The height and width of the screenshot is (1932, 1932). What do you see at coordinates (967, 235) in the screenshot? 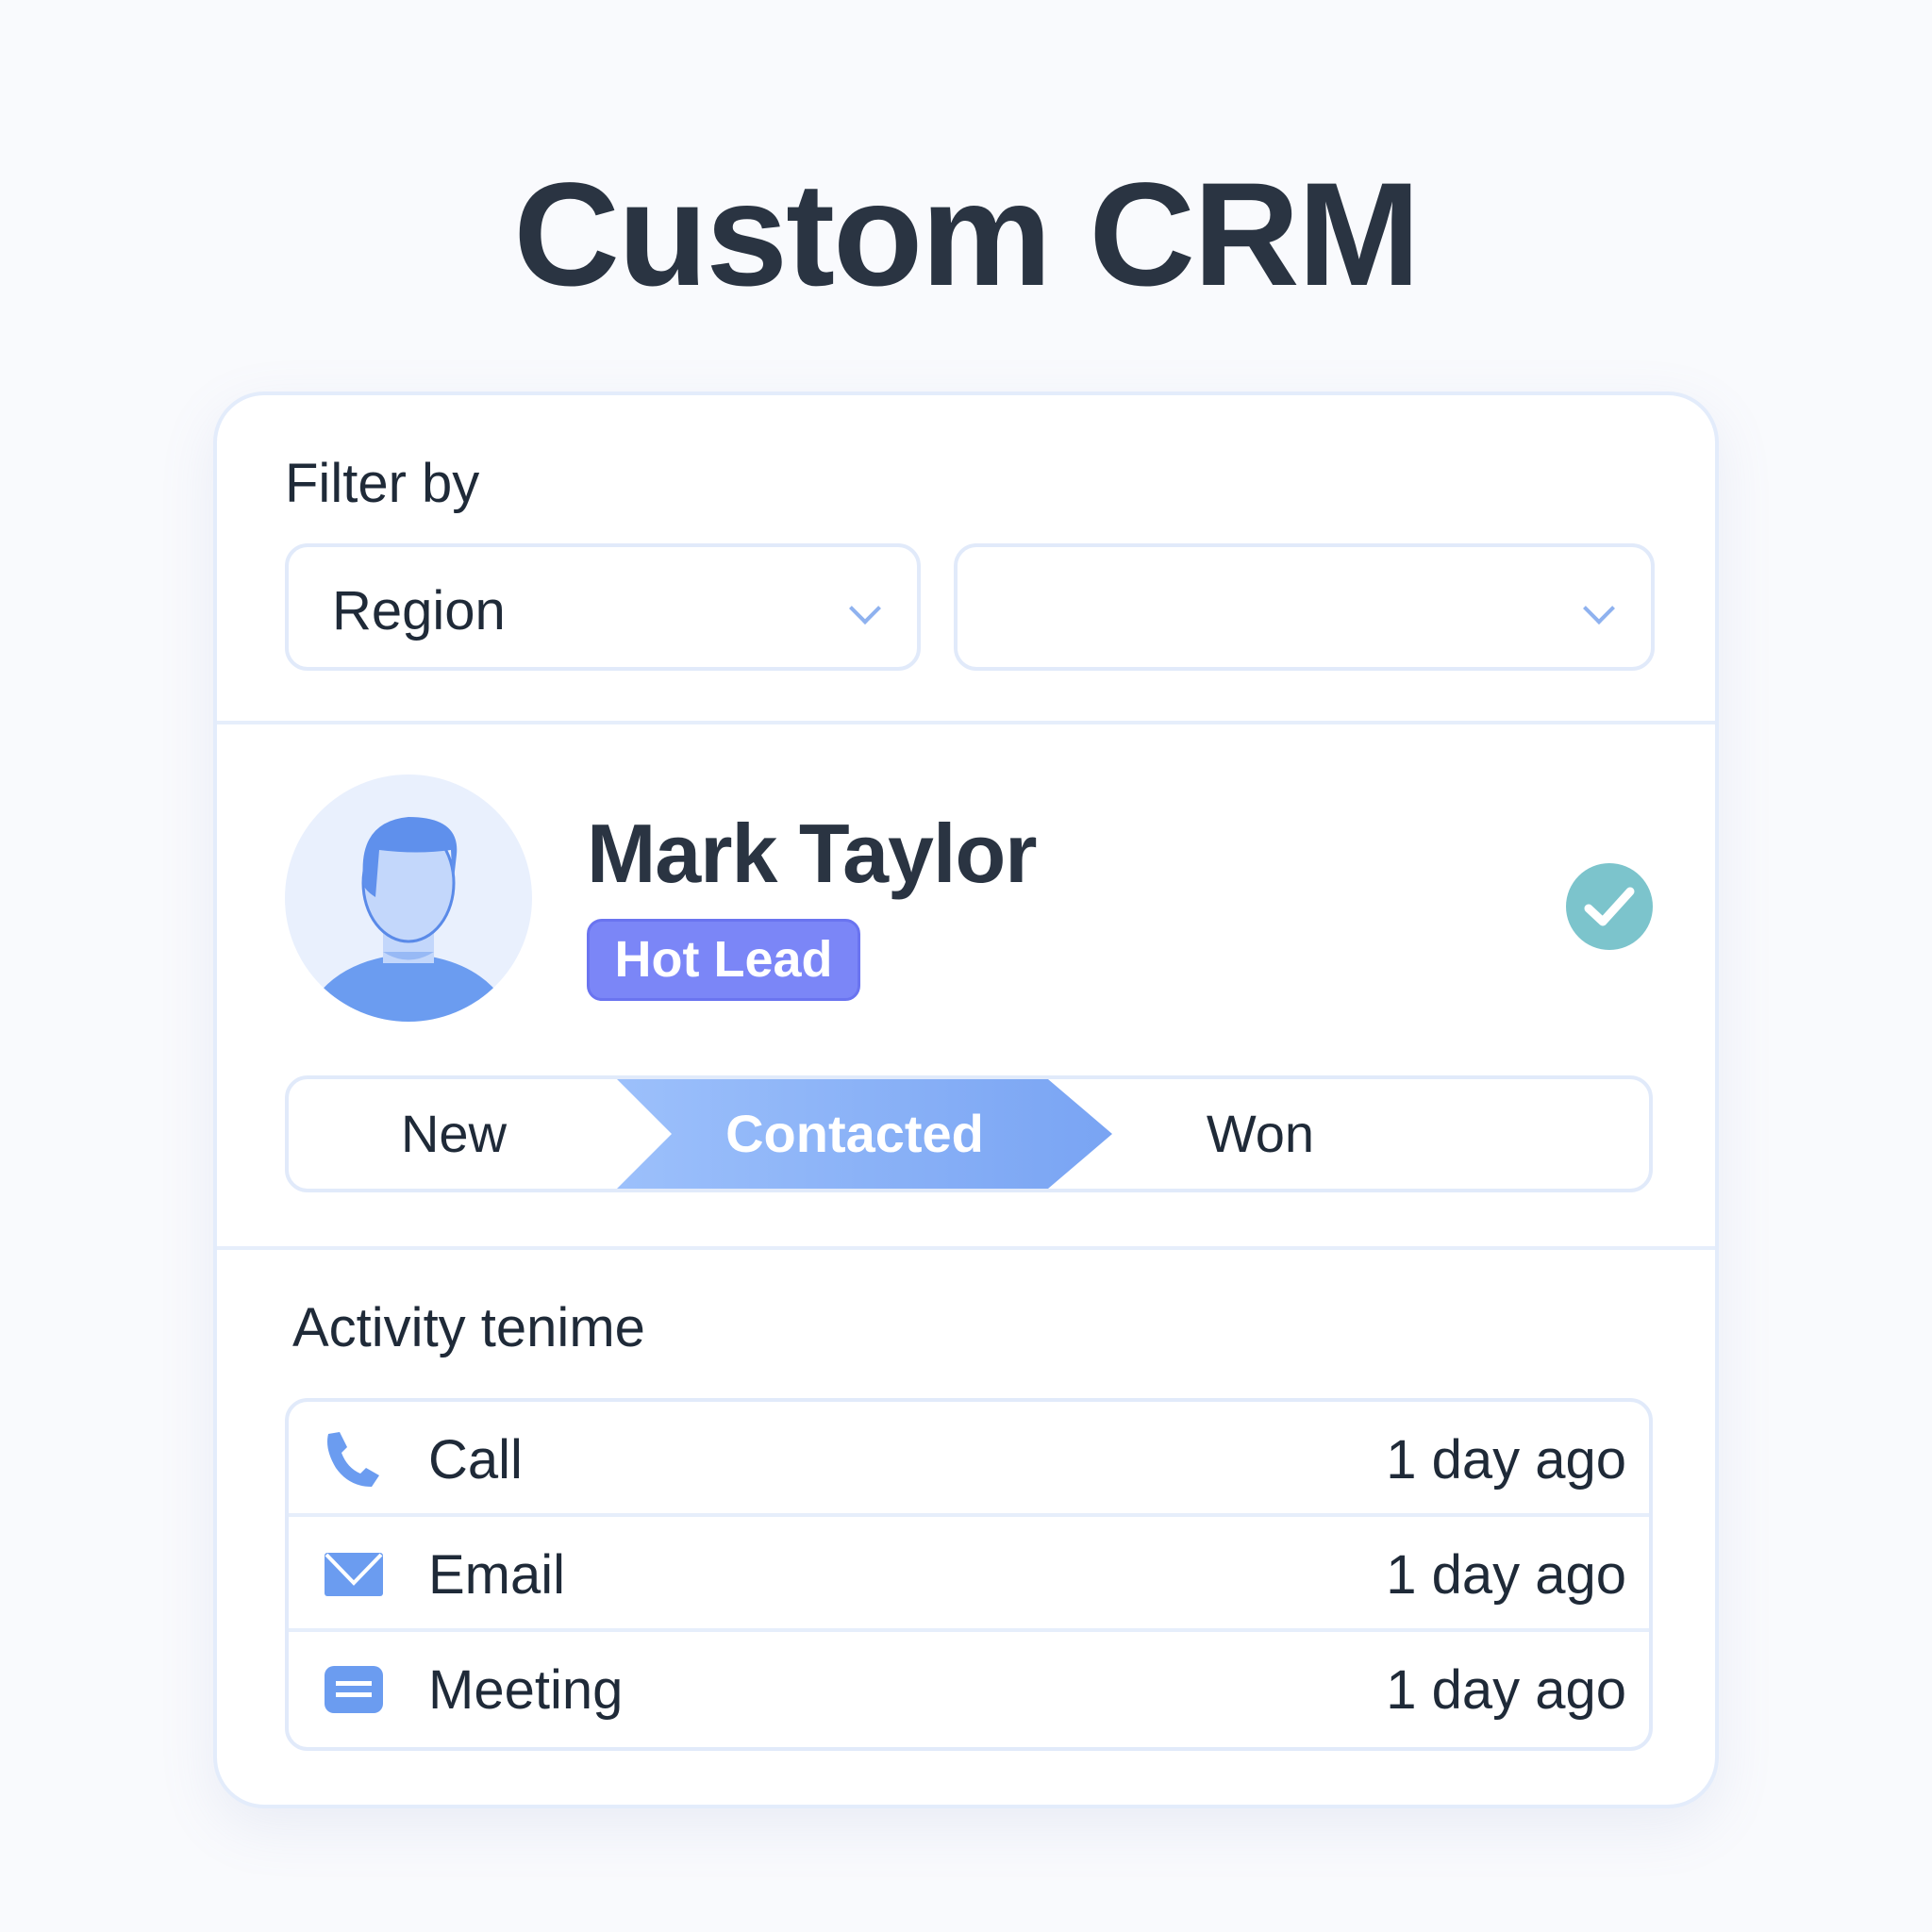
I see `page-title: Custom CRM` at bounding box center [967, 235].